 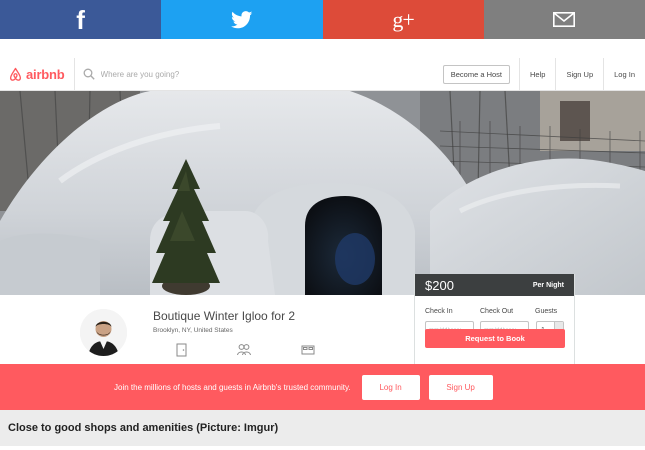 What do you see at coordinates (460, 387) in the screenshot?
I see `banner-sign-up-button: Sign Up` at bounding box center [460, 387].